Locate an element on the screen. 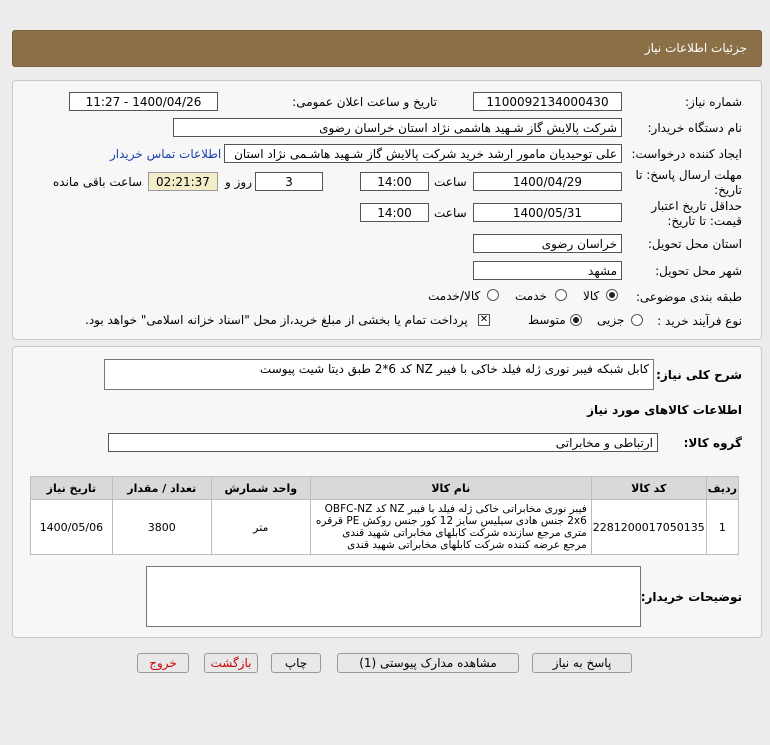 This screenshot has height=745, width=770. buyer-notes-field is located at coordinates (393, 596).